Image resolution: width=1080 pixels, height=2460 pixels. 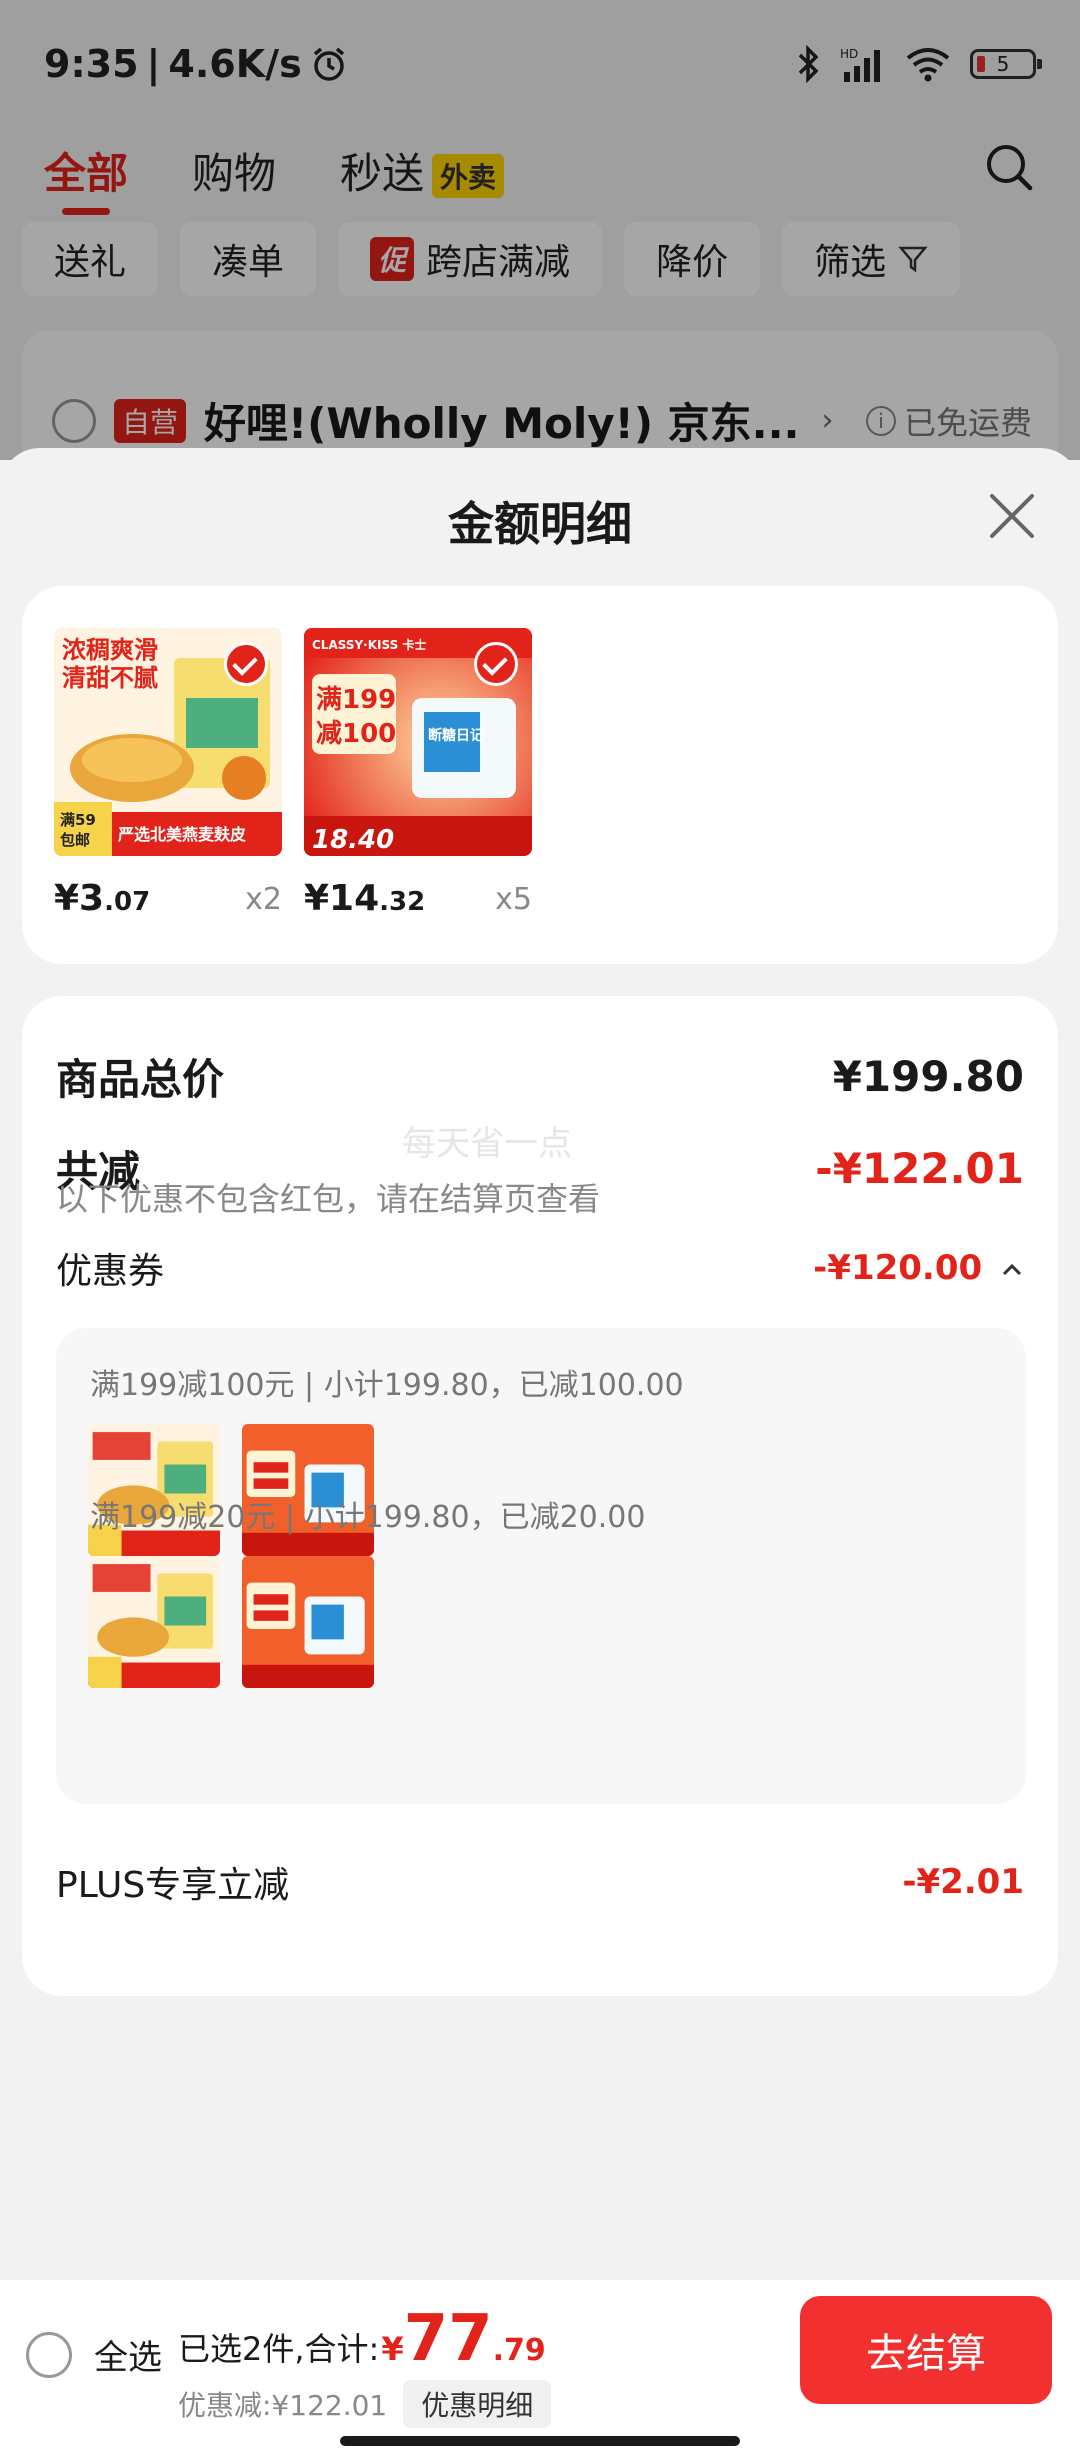 What do you see at coordinates (328, 1199) in the screenshot?
I see `reduction-note: 以下优惠不包含红包，请在结算页查看` at bounding box center [328, 1199].